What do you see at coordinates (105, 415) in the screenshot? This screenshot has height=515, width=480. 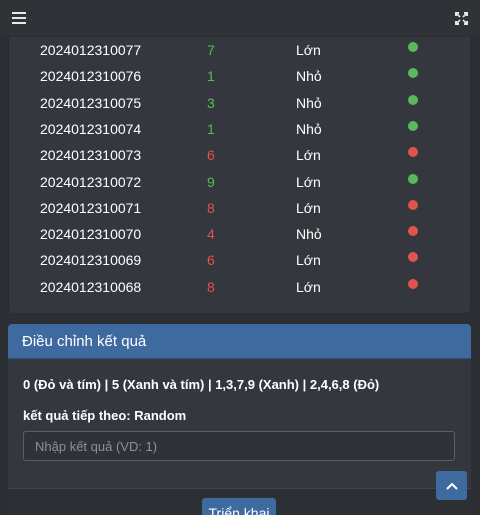 I see `next-result-label: kết quả tiếp theo: Random` at bounding box center [105, 415].